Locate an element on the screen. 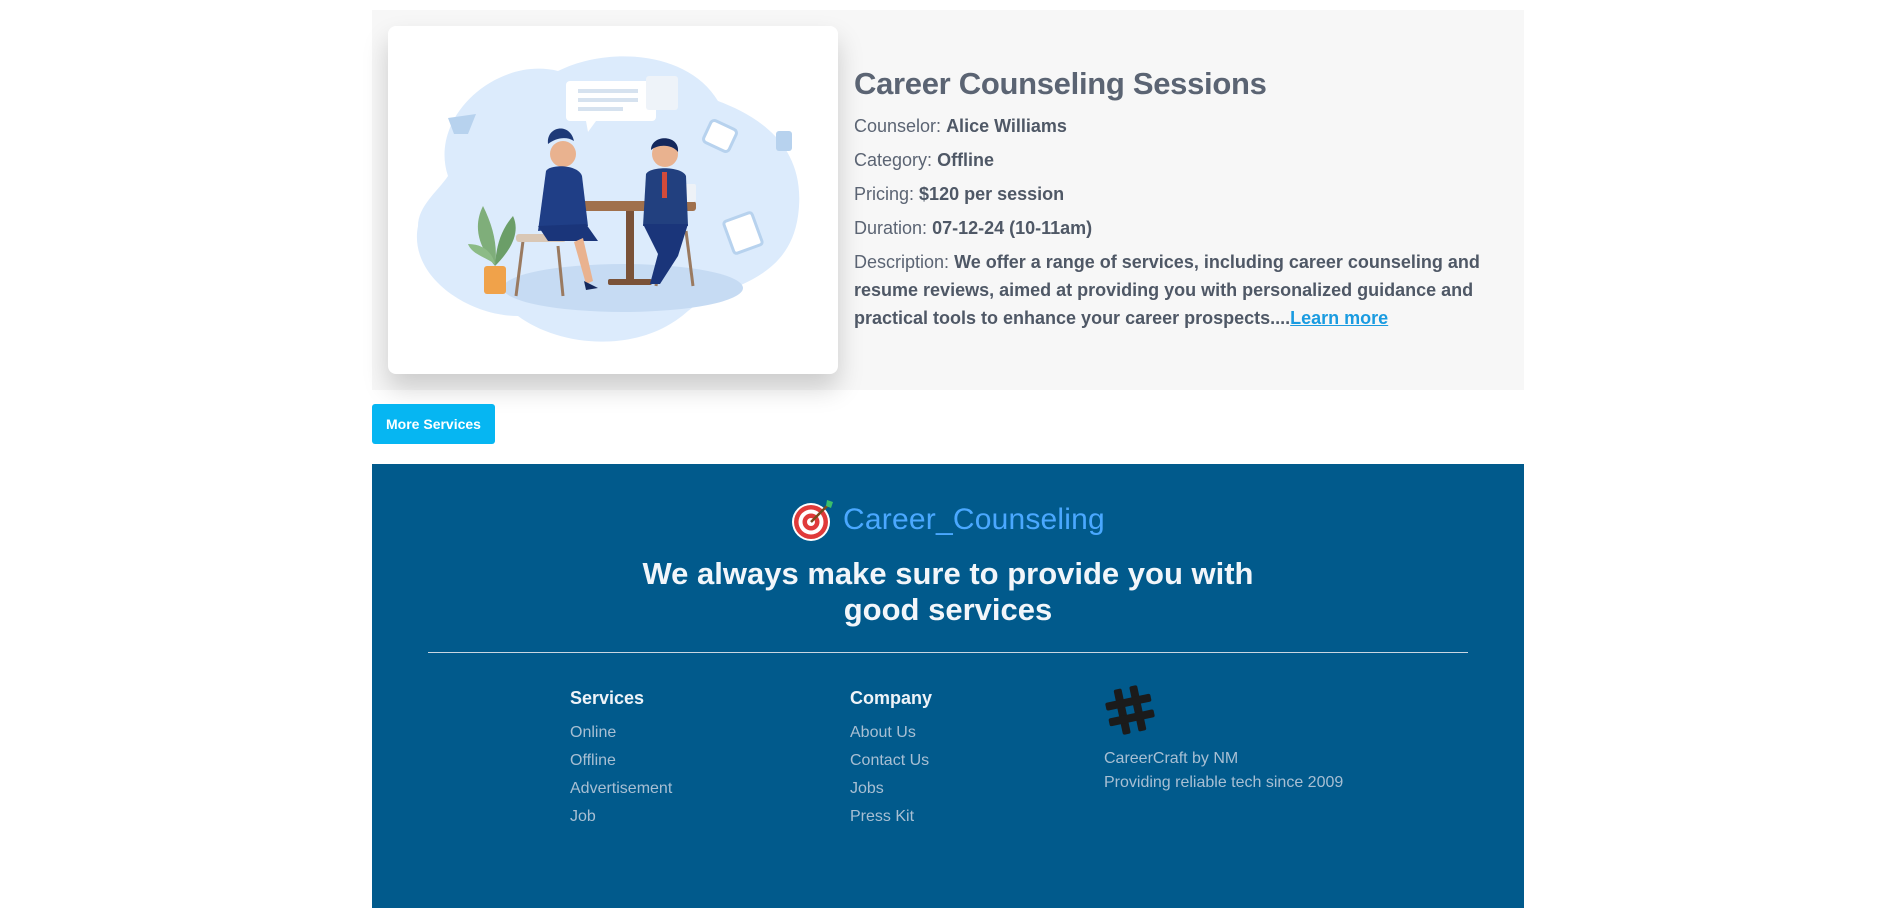  counselor-row: Counselor: Alice Williams is located at coordinates (1179, 126).